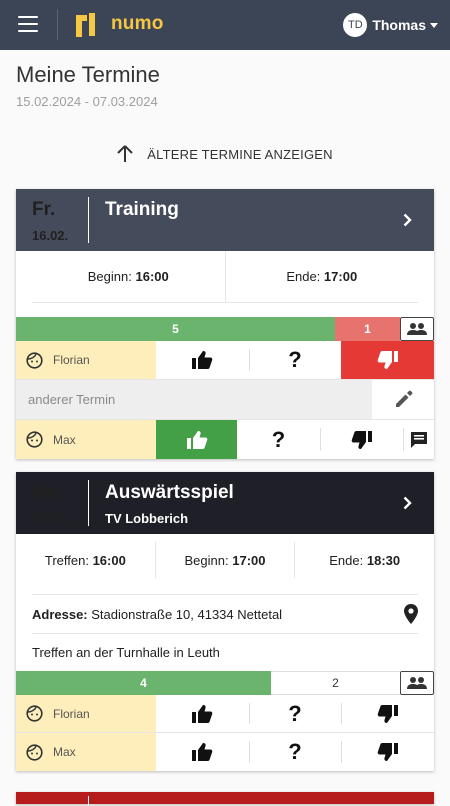 This screenshot has height=806, width=450. Describe the element at coordinates (147, 518) in the screenshot. I see `event-opponent: TV Lobberich` at that location.